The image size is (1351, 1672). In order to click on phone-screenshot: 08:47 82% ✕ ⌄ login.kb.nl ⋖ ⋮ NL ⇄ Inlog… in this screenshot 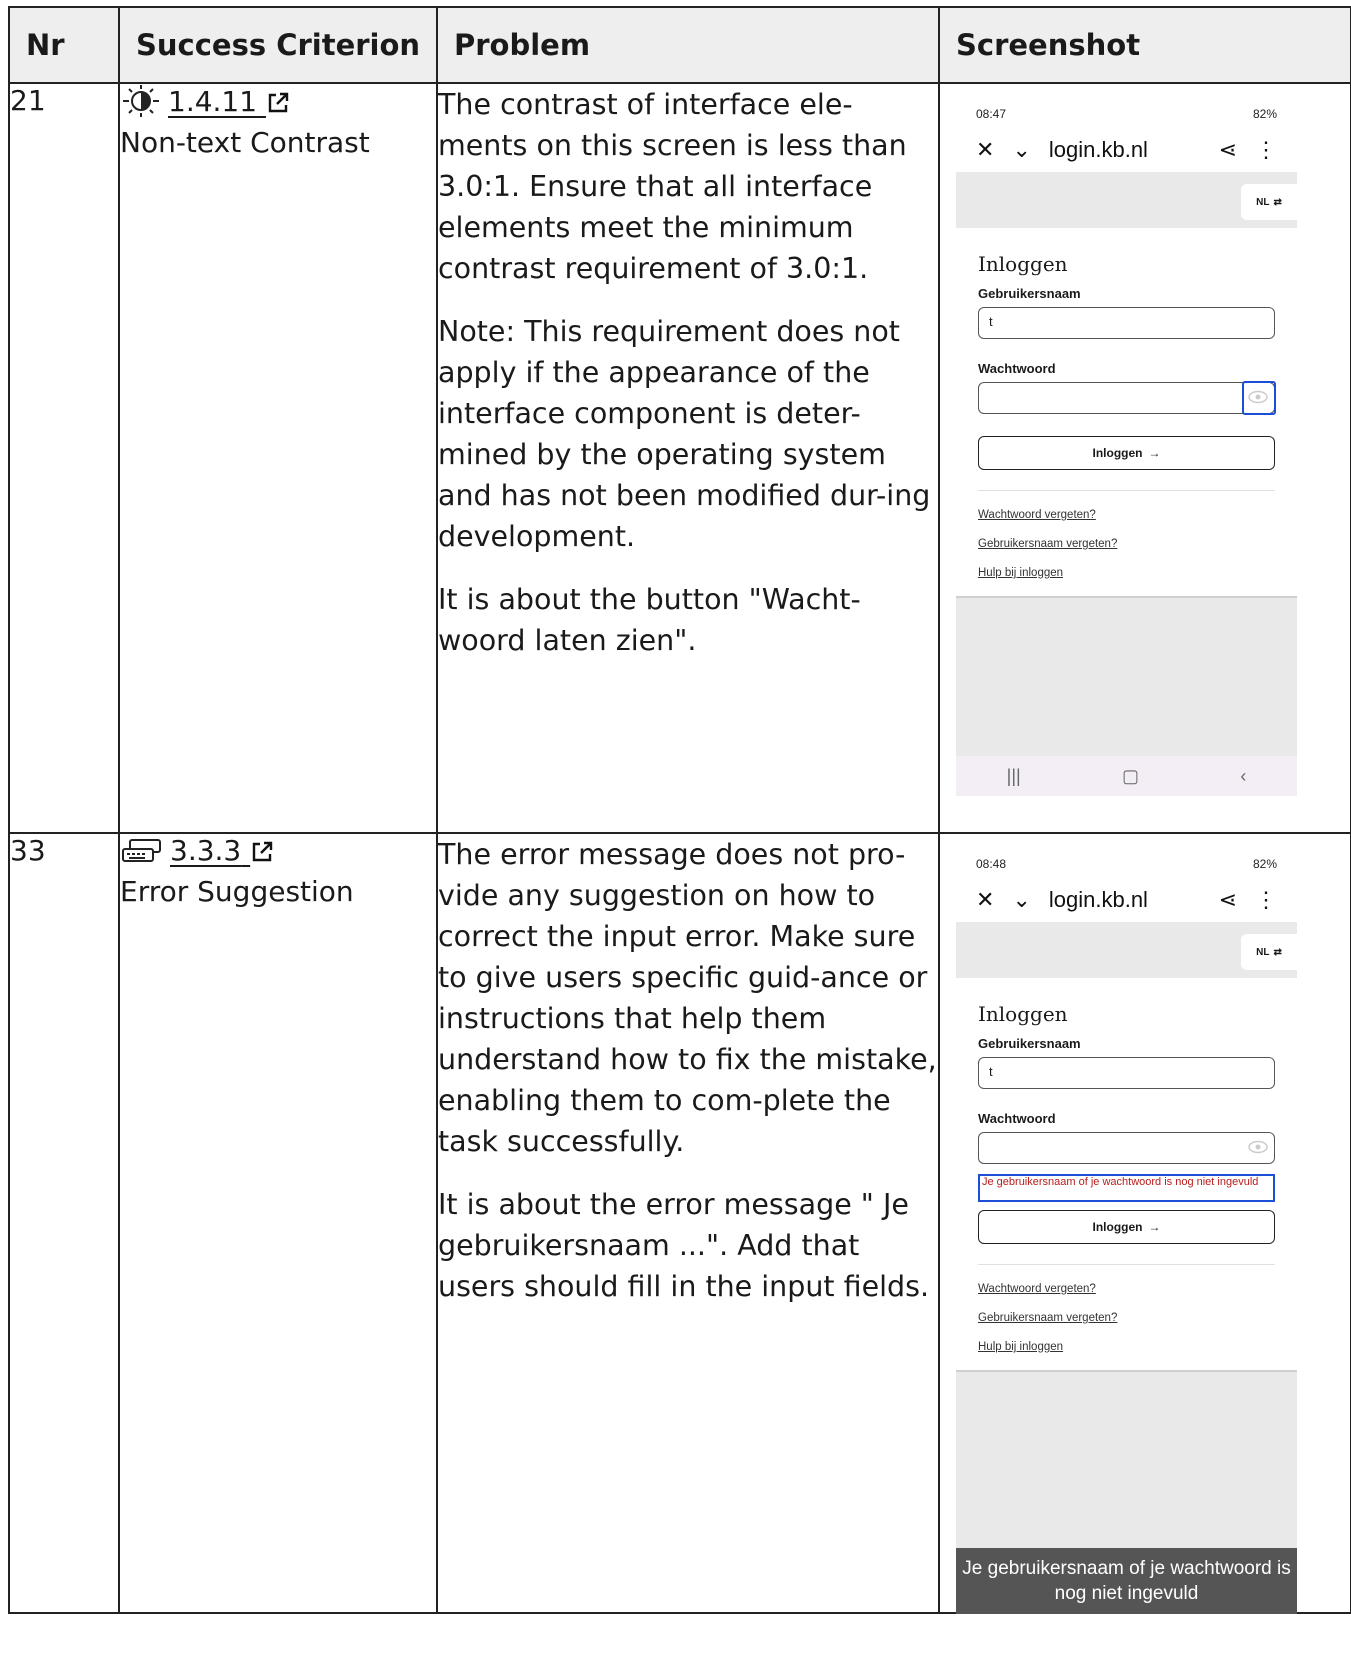, I will do `click(1126, 452)`.